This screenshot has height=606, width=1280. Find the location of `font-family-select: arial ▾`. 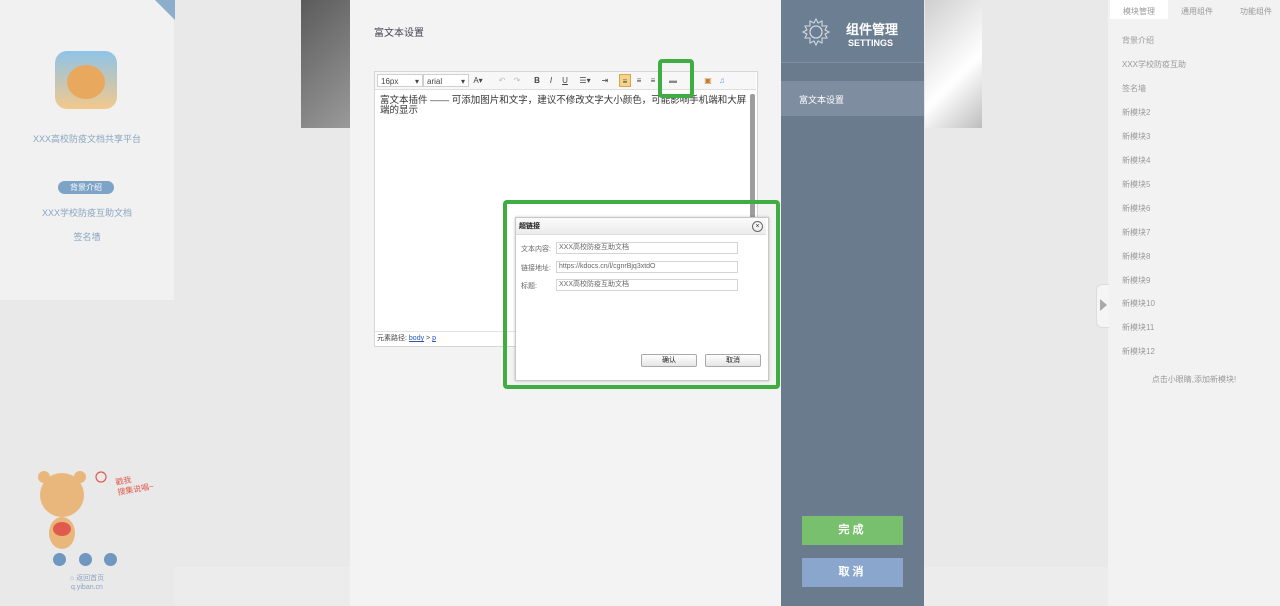

font-family-select: arial ▾ is located at coordinates (446, 80).